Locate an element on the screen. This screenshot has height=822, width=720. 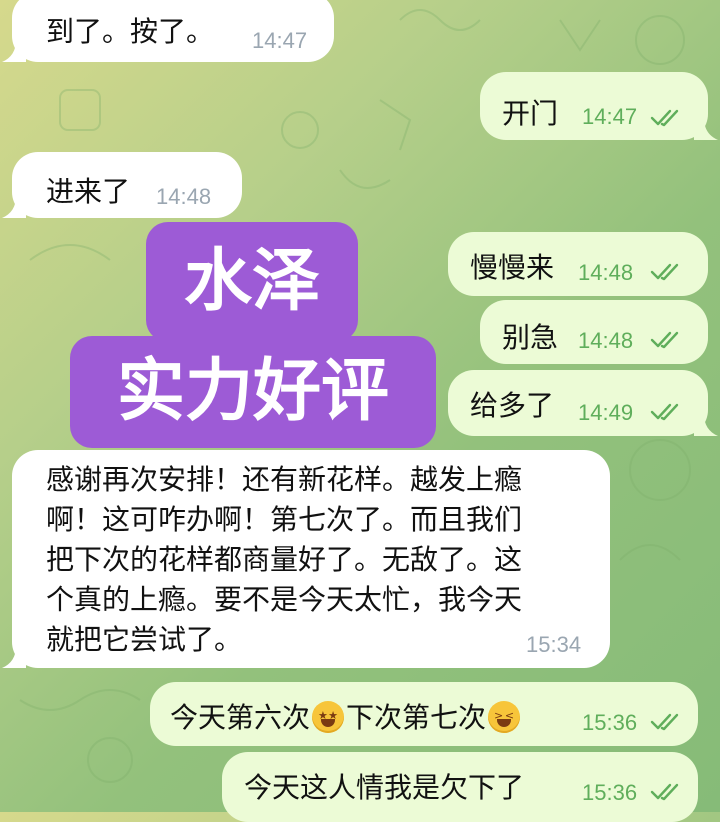
star-struck-emoji-icon: ★ ★ is located at coordinates (328, 717).